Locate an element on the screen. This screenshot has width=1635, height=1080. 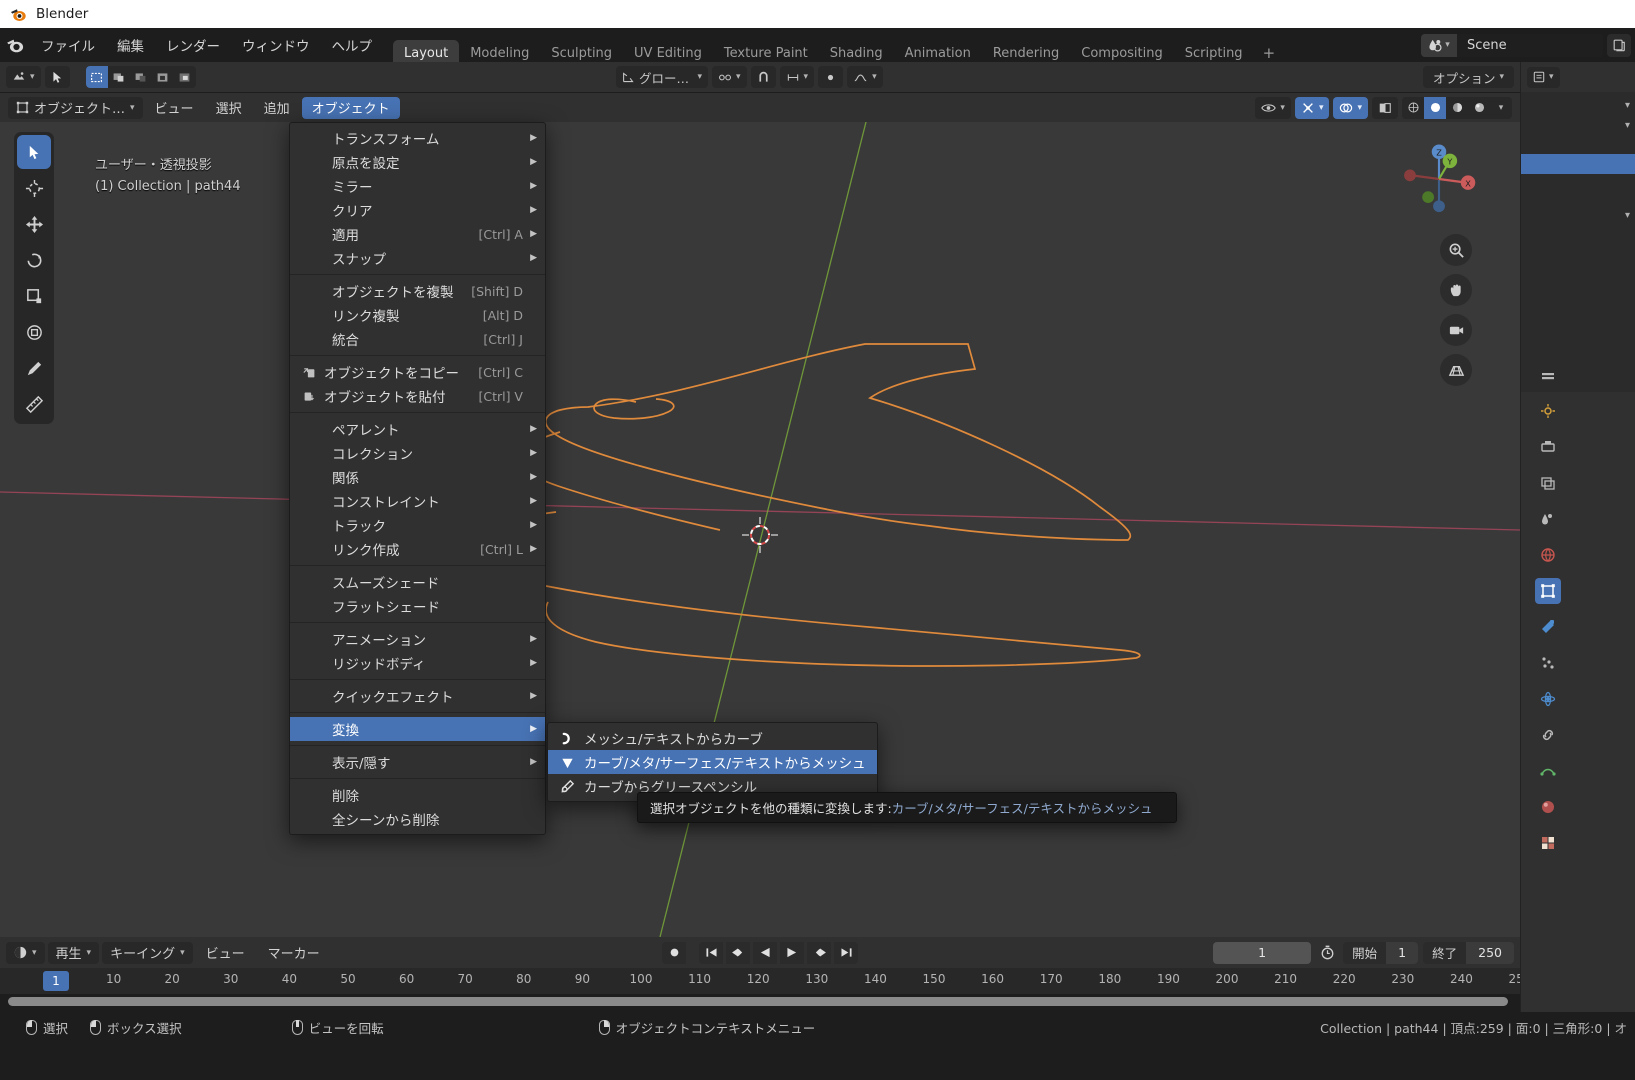
menu-item-16: 関係 ▶ is located at coordinates (417, 477).